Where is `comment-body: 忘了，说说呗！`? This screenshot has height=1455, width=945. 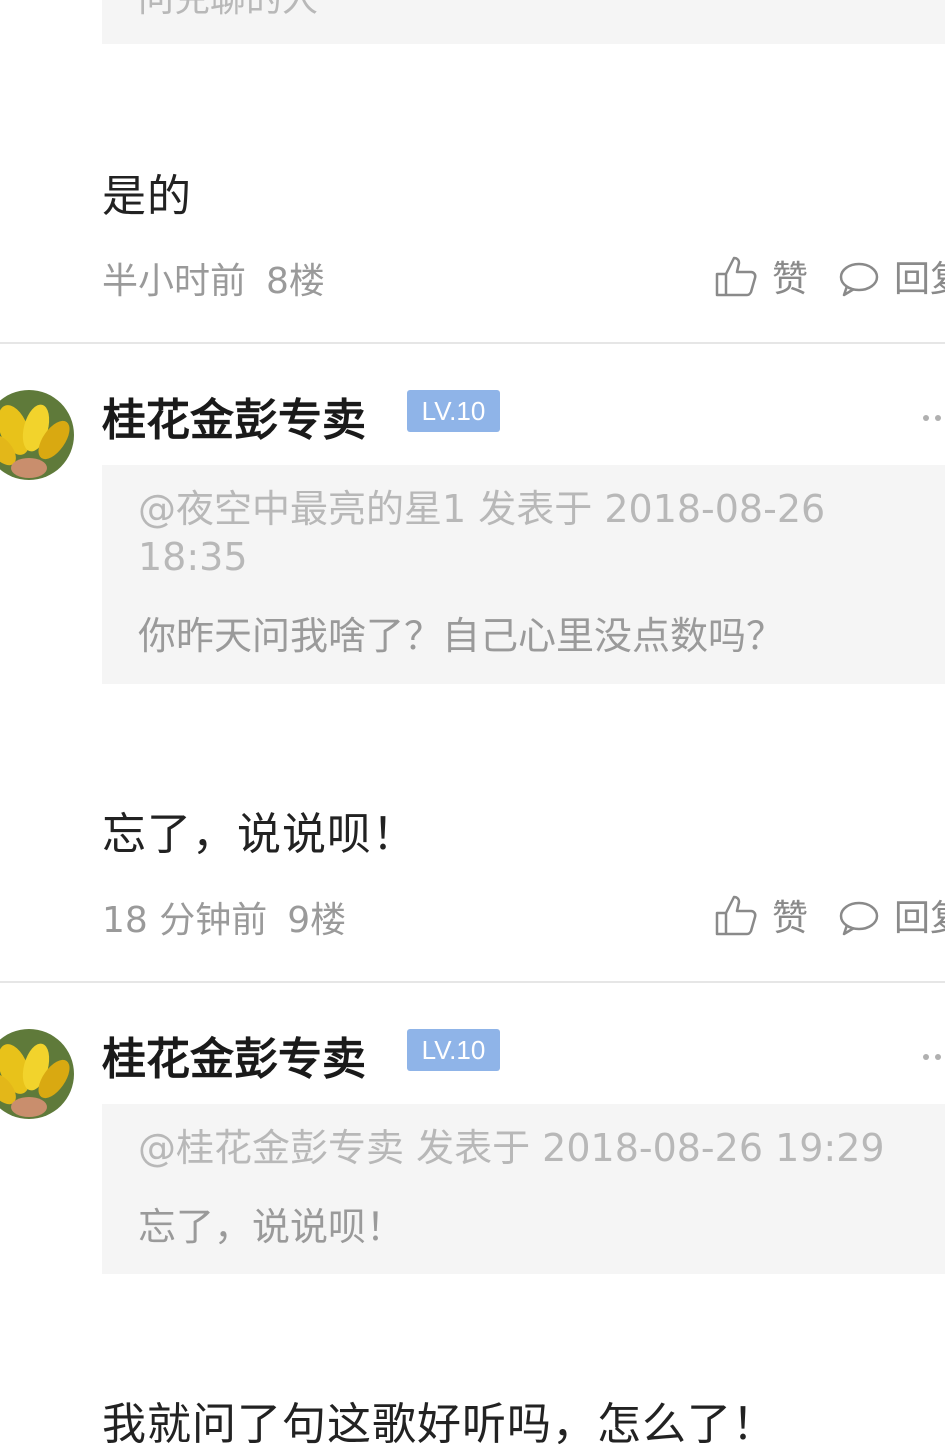
comment-body: 忘了，说说呗！ is located at coordinates (259, 834).